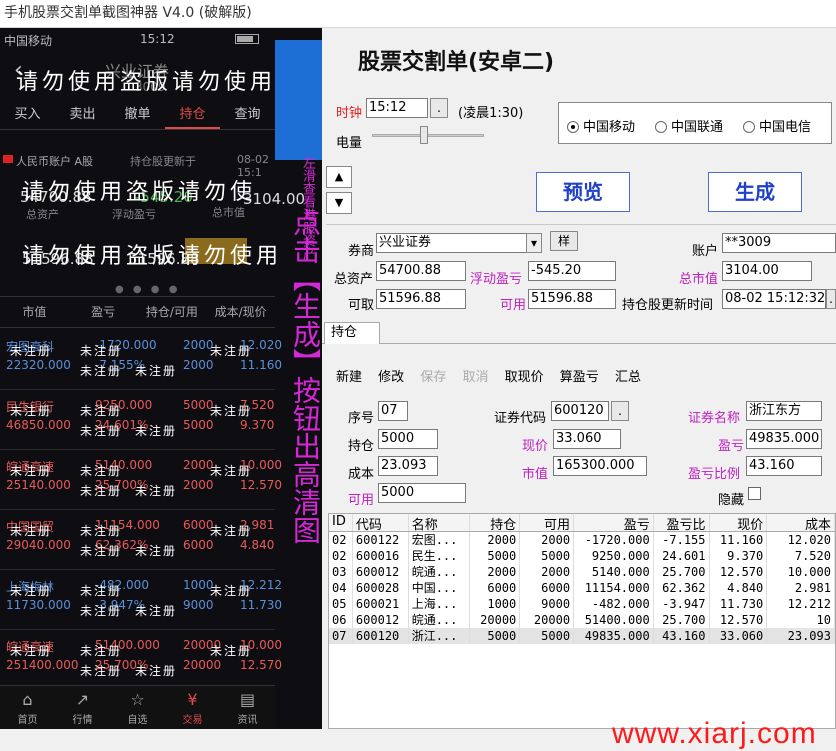  Describe the element at coordinates (391, 377) in the screenshot. I see `edit-button: 修改` at that location.